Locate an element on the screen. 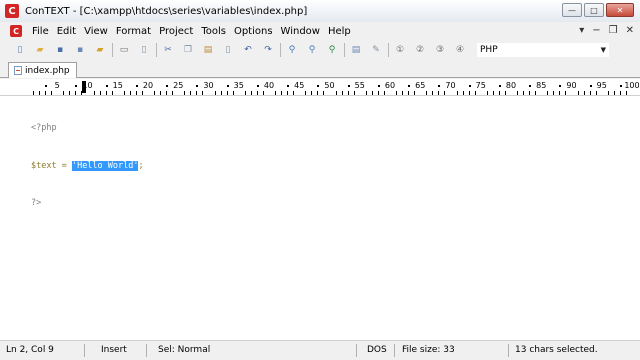 The height and width of the screenshot is (360, 640). replace-button: ⚲ is located at coordinates (332, 50).